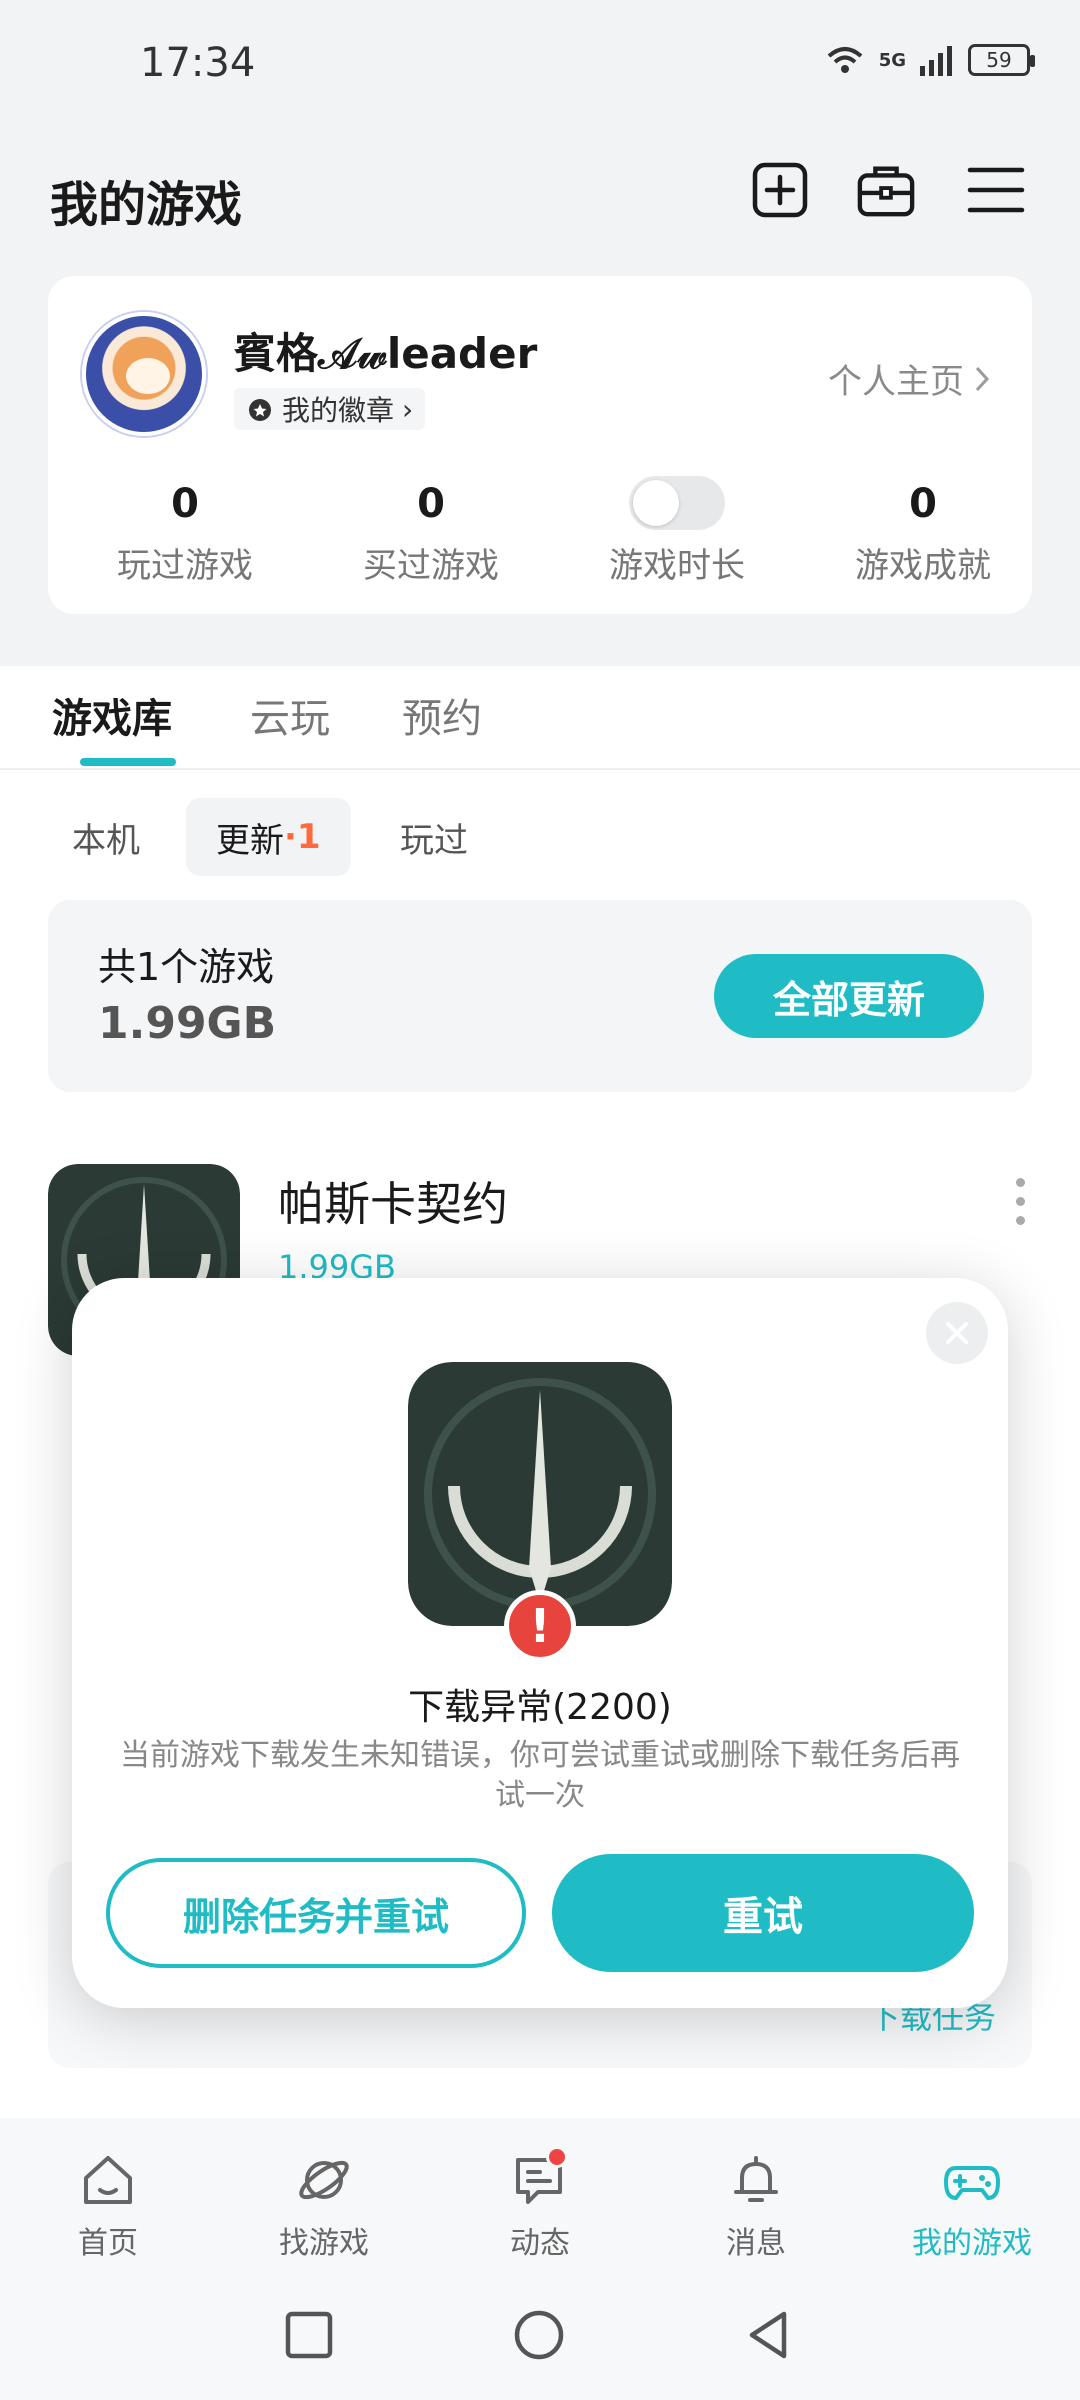 The width and height of the screenshot is (1080, 2400). What do you see at coordinates (769, 2335) in the screenshot?
I see `back-icon` at bounding box center [769, 2335].